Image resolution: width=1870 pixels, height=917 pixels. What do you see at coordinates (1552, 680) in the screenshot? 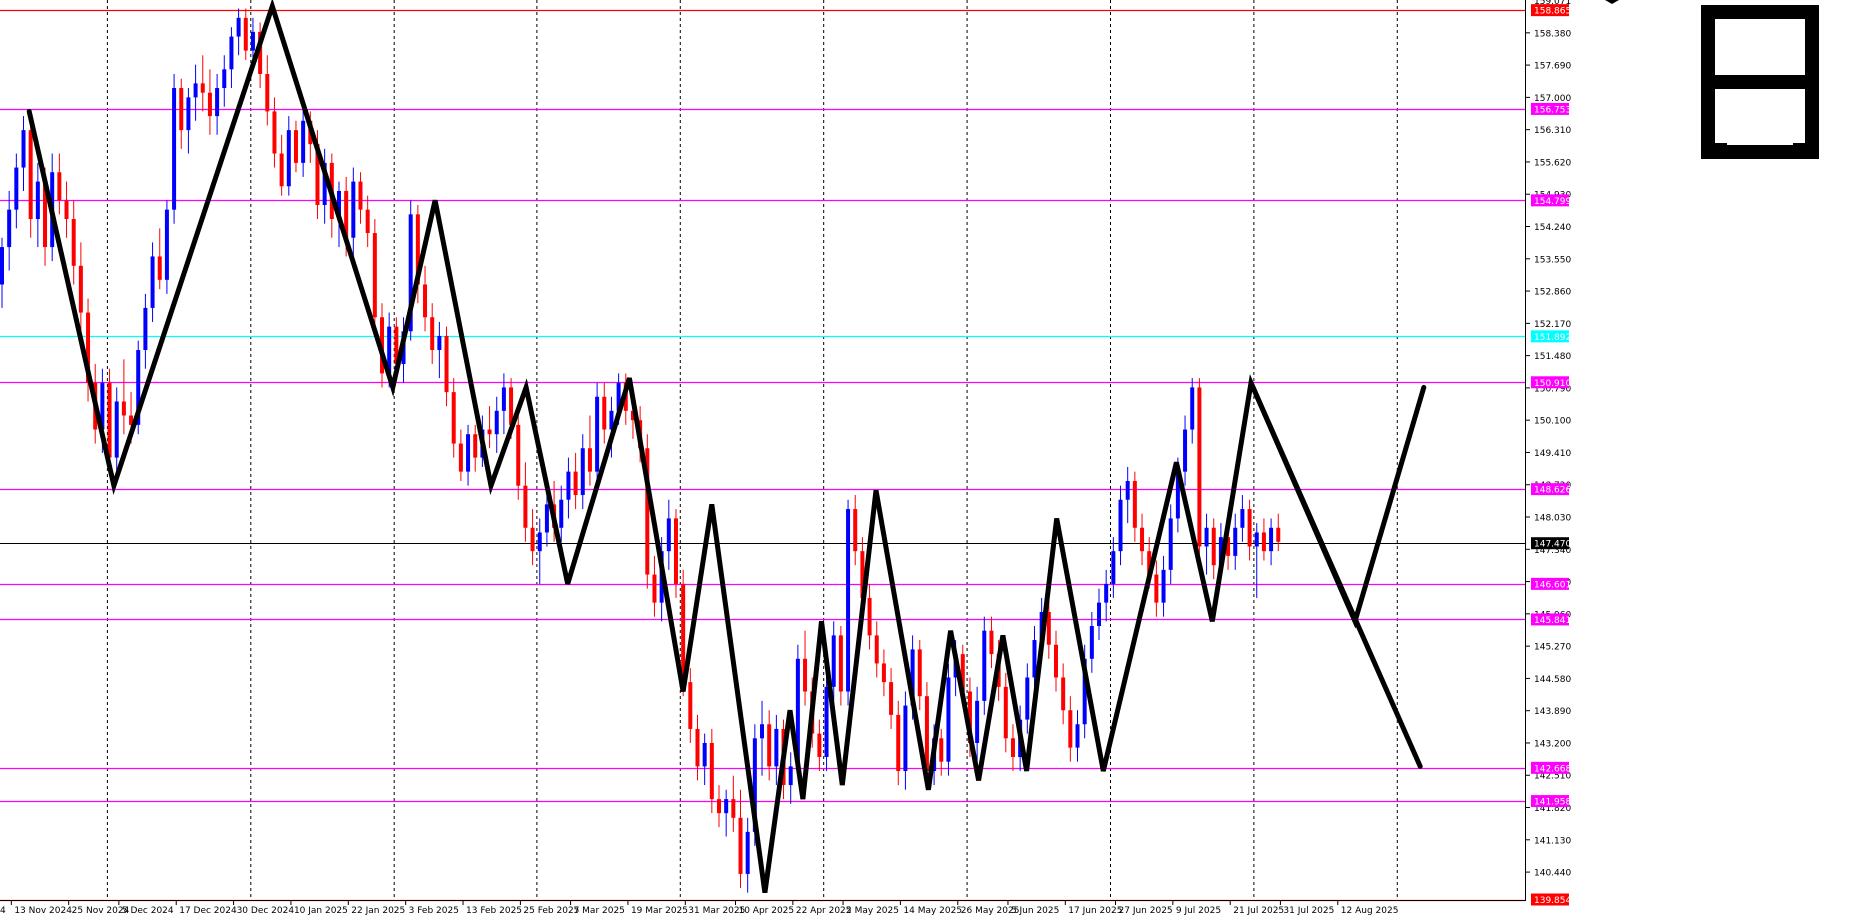
I see `y-tick-label: 144.580` at bounding box center [1552, 680].